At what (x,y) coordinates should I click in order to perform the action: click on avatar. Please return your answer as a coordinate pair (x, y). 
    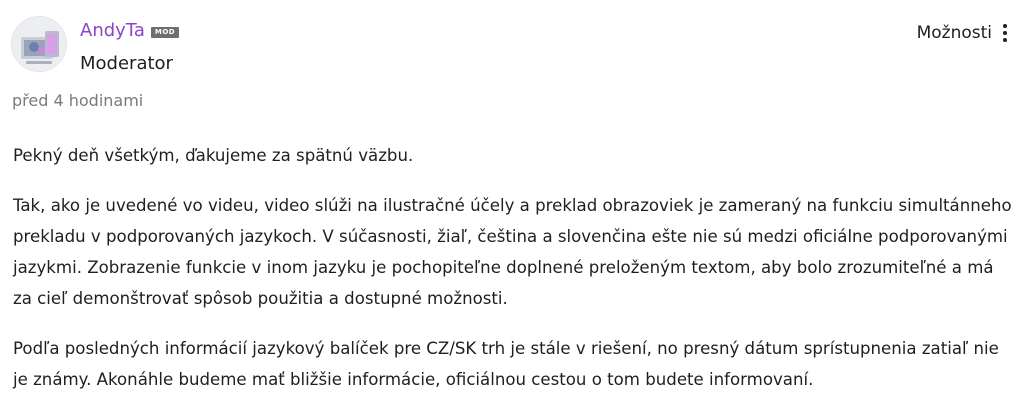
    Looking at the image, I should click on (39, 44).